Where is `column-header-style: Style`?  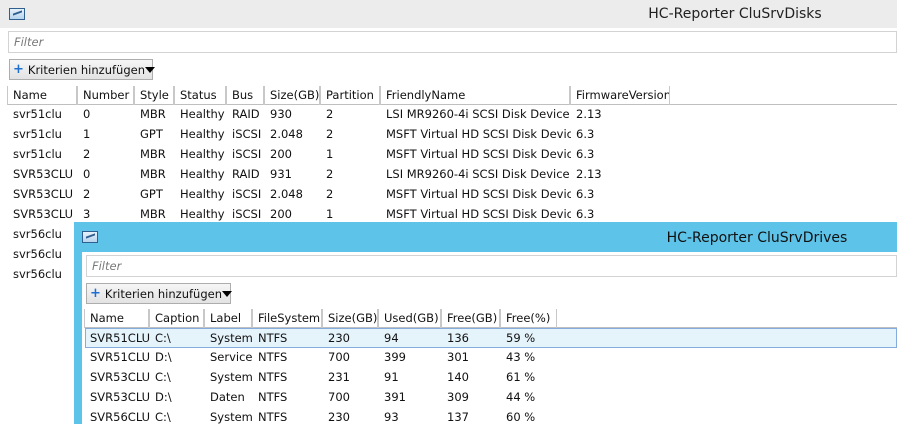 column-header-style: Style is located at coordinates (154, 95).